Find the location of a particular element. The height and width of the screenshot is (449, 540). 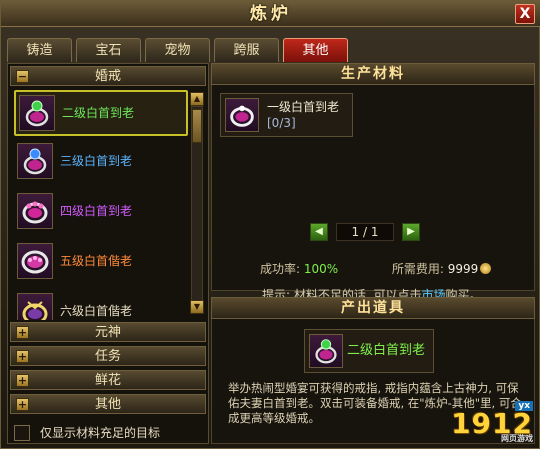

next-page-button: ▶ is located at coordinates (411, 232).